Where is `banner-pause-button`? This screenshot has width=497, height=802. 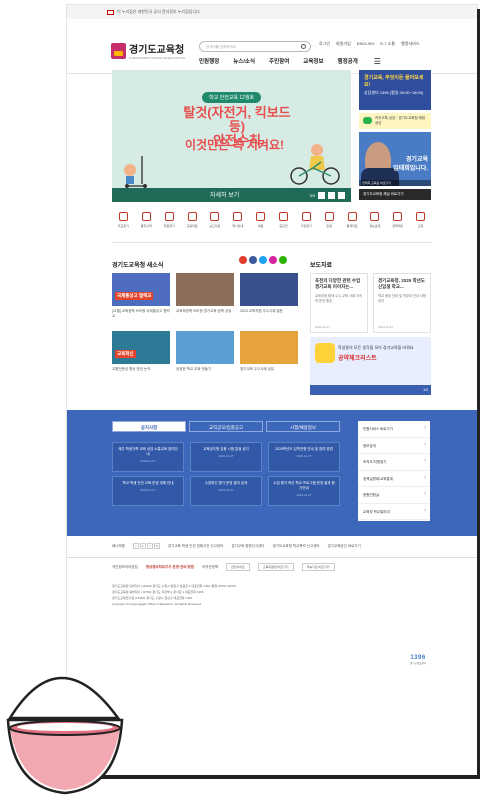 banner-pause-button is located at coordinates (331, 195).